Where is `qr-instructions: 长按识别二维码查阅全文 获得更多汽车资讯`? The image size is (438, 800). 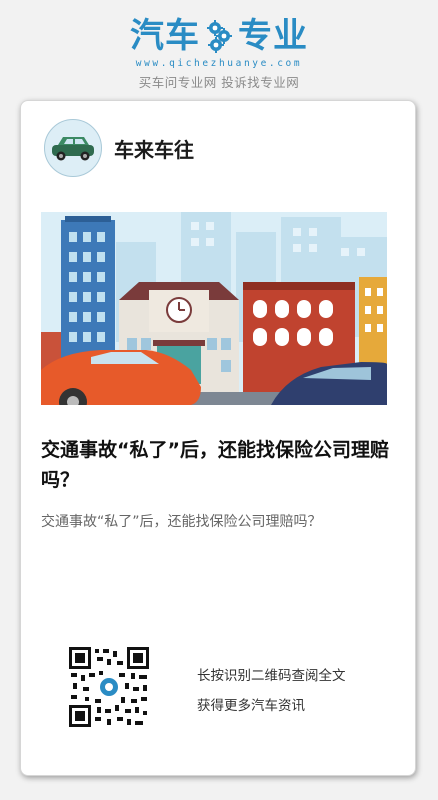 qr-instructions: 长按识别二维码查阅全文 获得更多汽车资讯 is located at coordinates (271, 691).